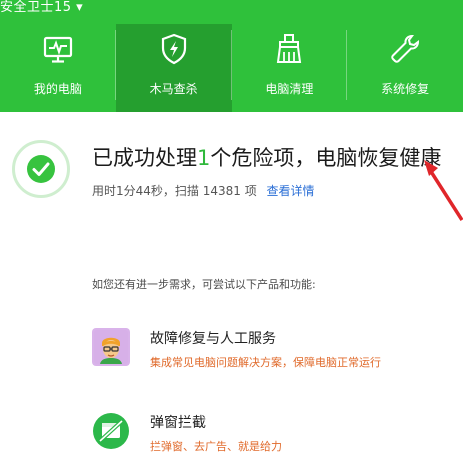 Image resolution: width=463 pixels, height=469 pixels. Describe the element at coordinates (57, 89) in the screenshot. I see `nav-tab-label: 我的电脑` at that location.